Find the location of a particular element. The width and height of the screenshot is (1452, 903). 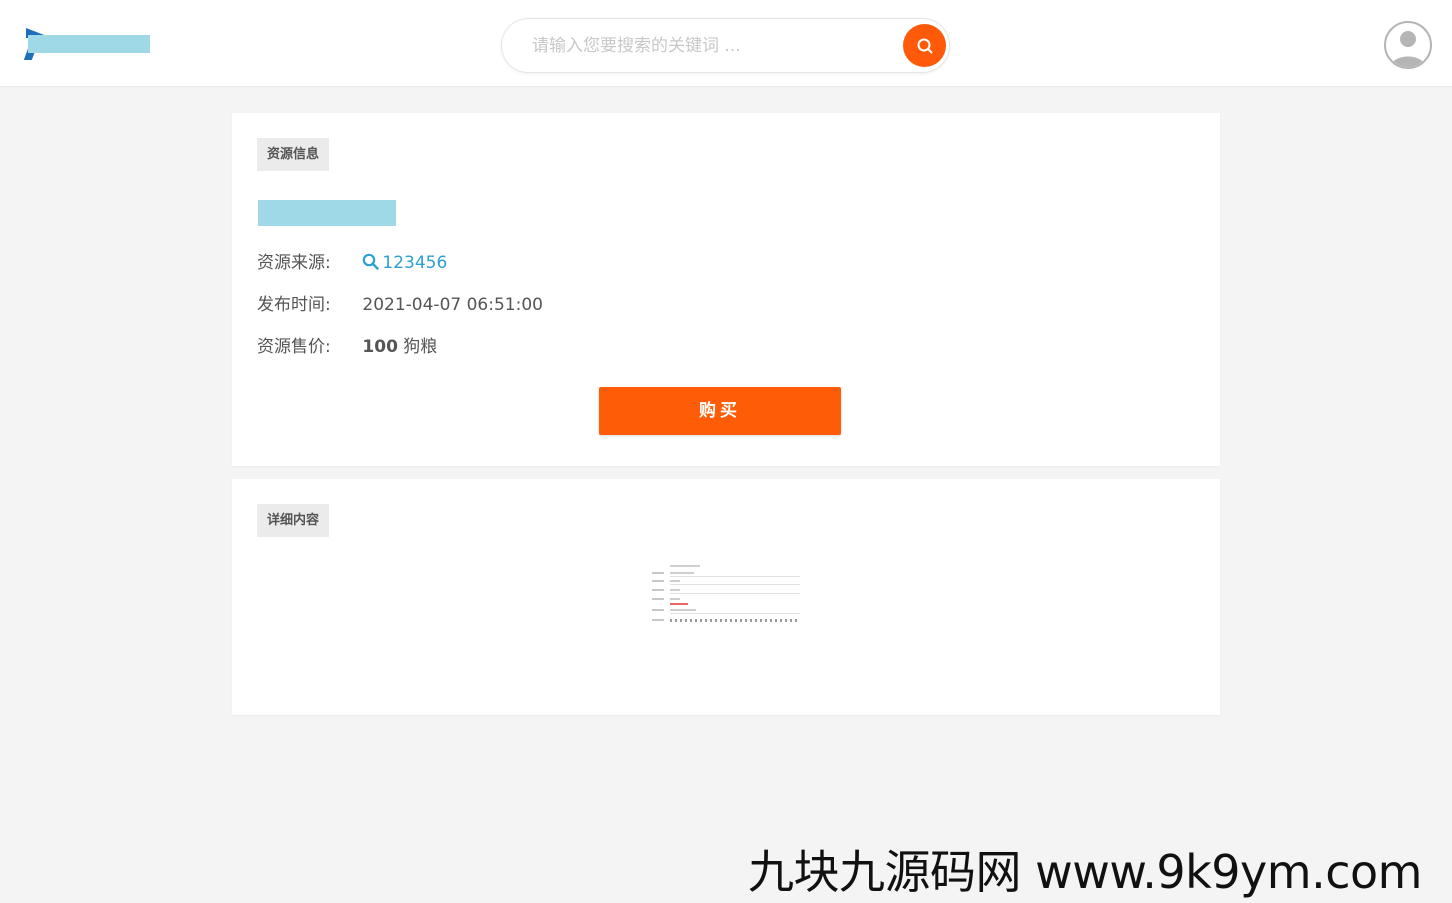

price-row: 资源售价: 100 狗粮 is located at coordinates (347, 347).